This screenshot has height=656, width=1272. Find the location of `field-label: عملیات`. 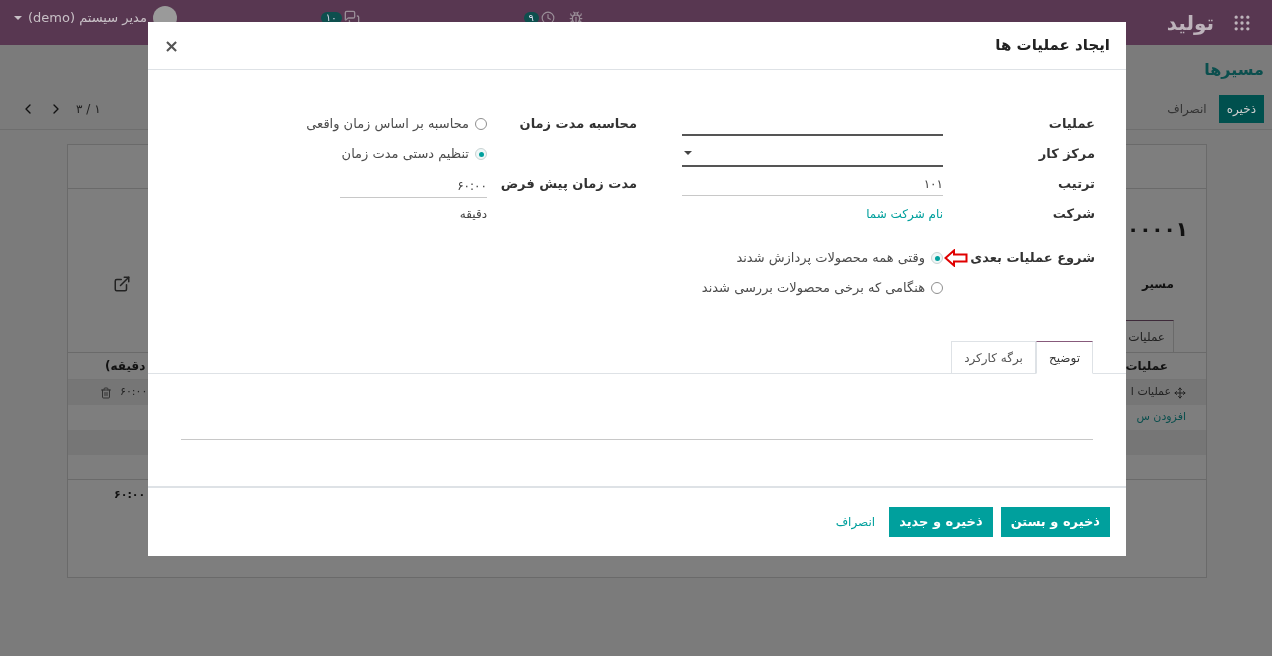

field-label: عملیات is located at coordinates (1071, 124).